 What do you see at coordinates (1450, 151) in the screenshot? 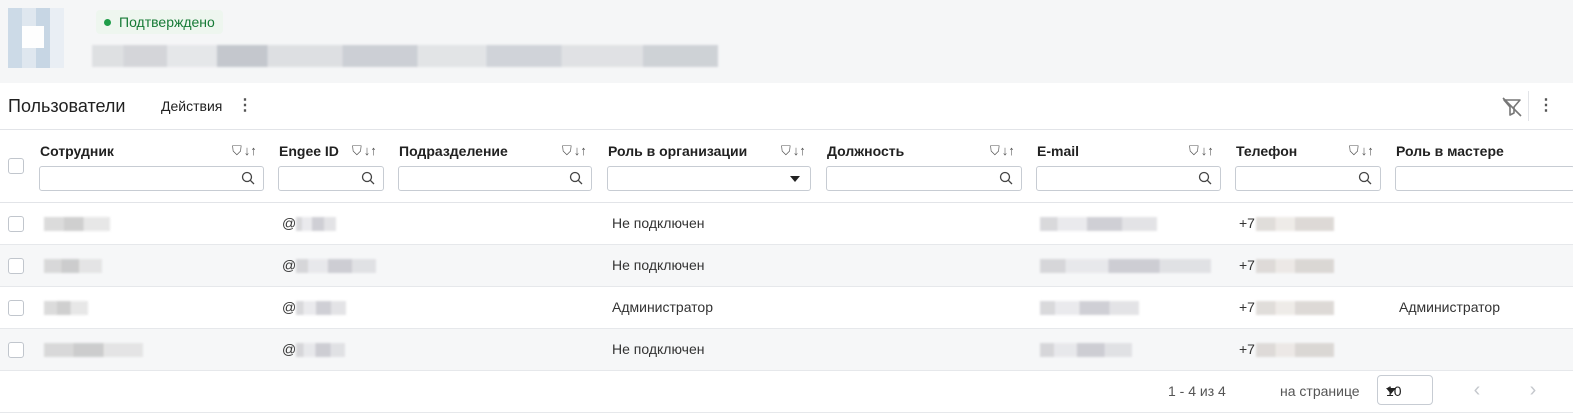
I see `col-title: Роль в мастере` at bounding box center [1450, 151].